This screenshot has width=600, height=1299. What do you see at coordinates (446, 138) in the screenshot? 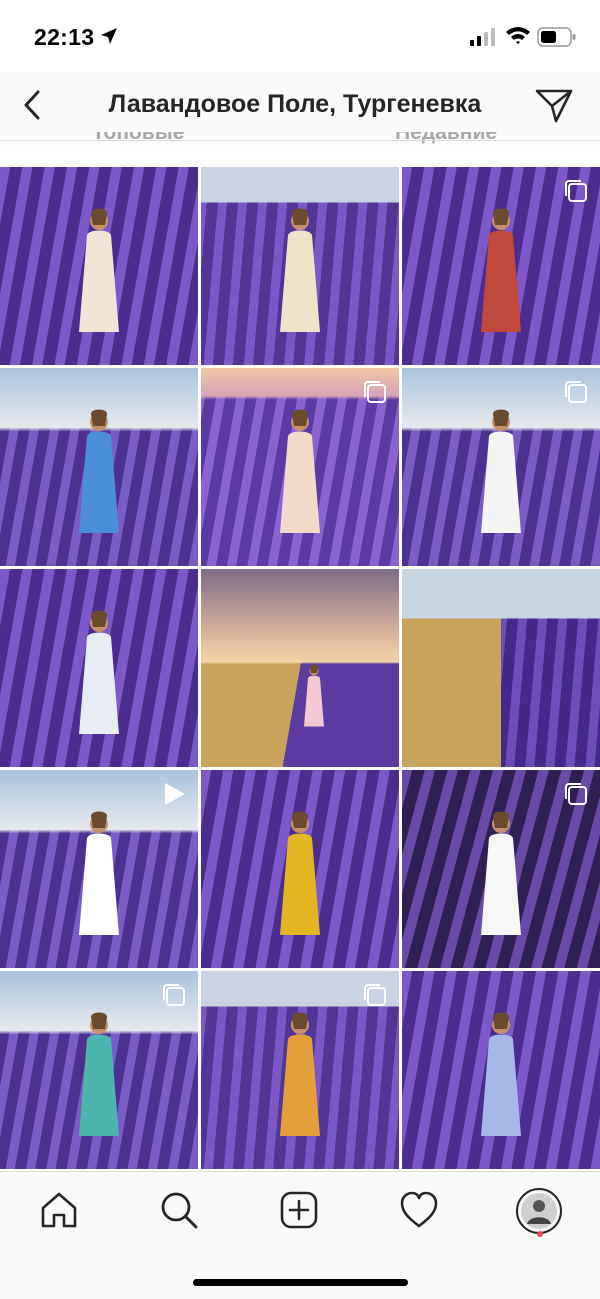
I see `tab-recent: Недавние` at bounding box center [446, 138].